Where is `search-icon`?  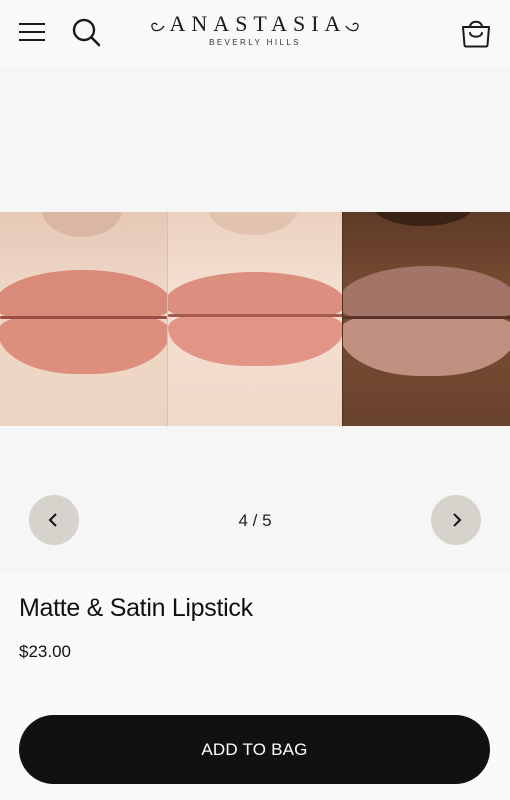
search-icon is located at coordinates (86, 32).